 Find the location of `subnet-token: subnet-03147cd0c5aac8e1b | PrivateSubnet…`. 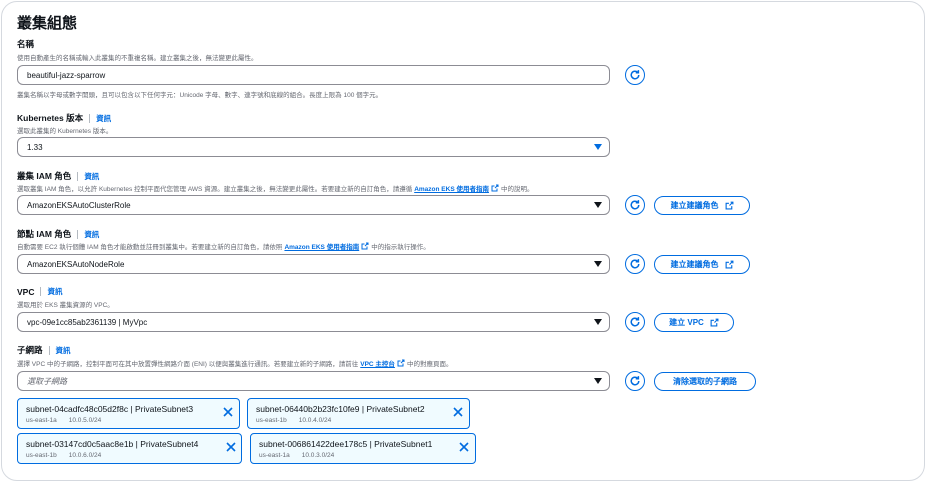

subnet-token: subnet-03147cd0c5aac8e1b | PrivateSubnet… is located at coordinates (129, 448).